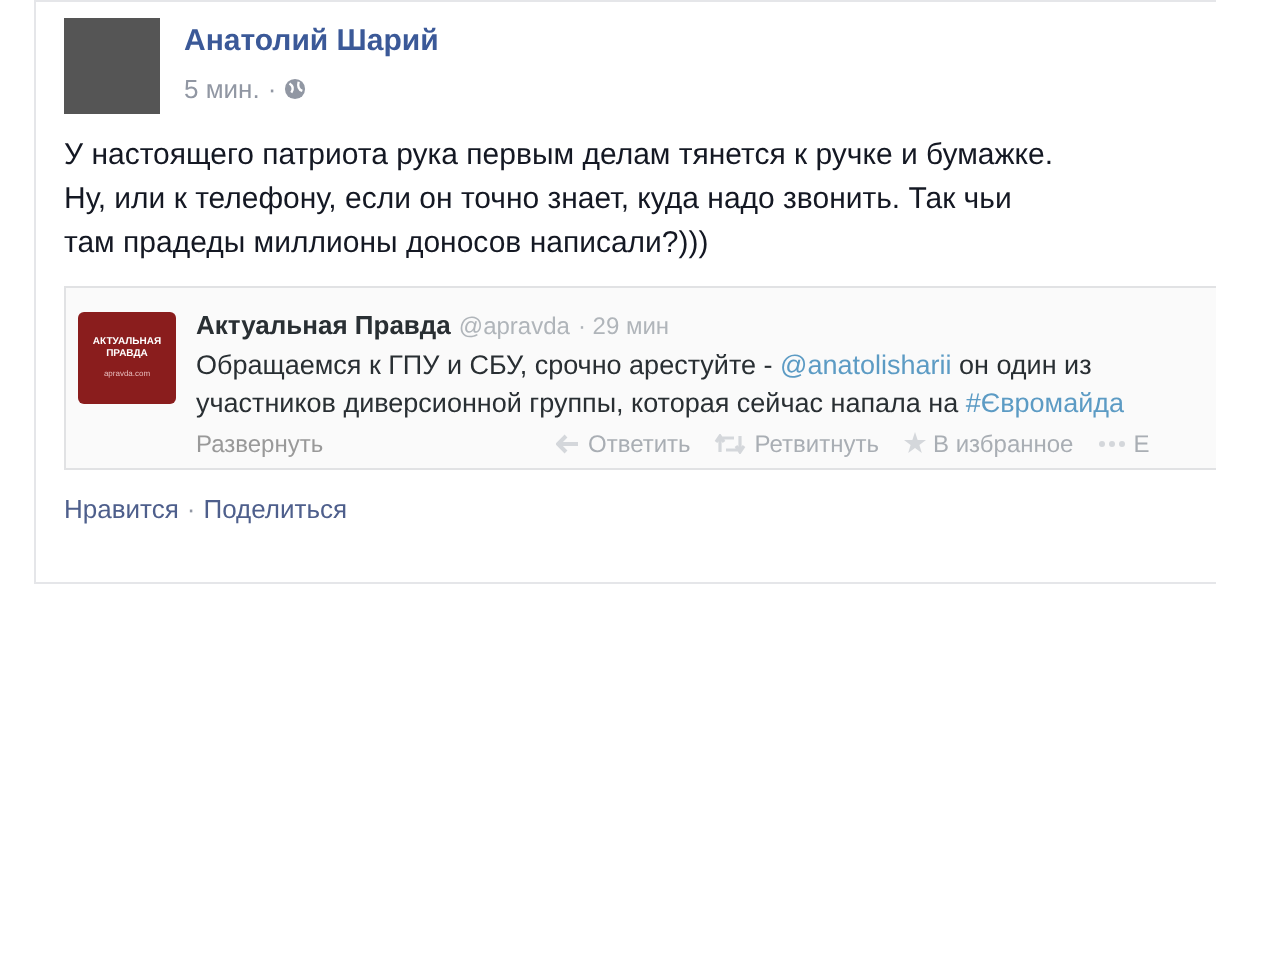 The height and width of the screenshot is (960, 1280). What do you see at coordinates (623, 443) in the screenshot?
I see `tweet-action: Ответить` at bounding box center [623, 443].